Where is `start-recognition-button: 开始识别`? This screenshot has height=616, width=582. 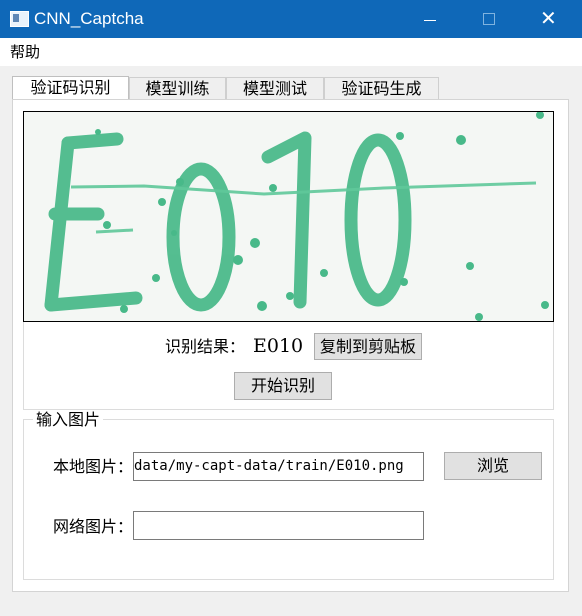
start-recognition-button: 开始识别 is located at coordinates (283, 386).